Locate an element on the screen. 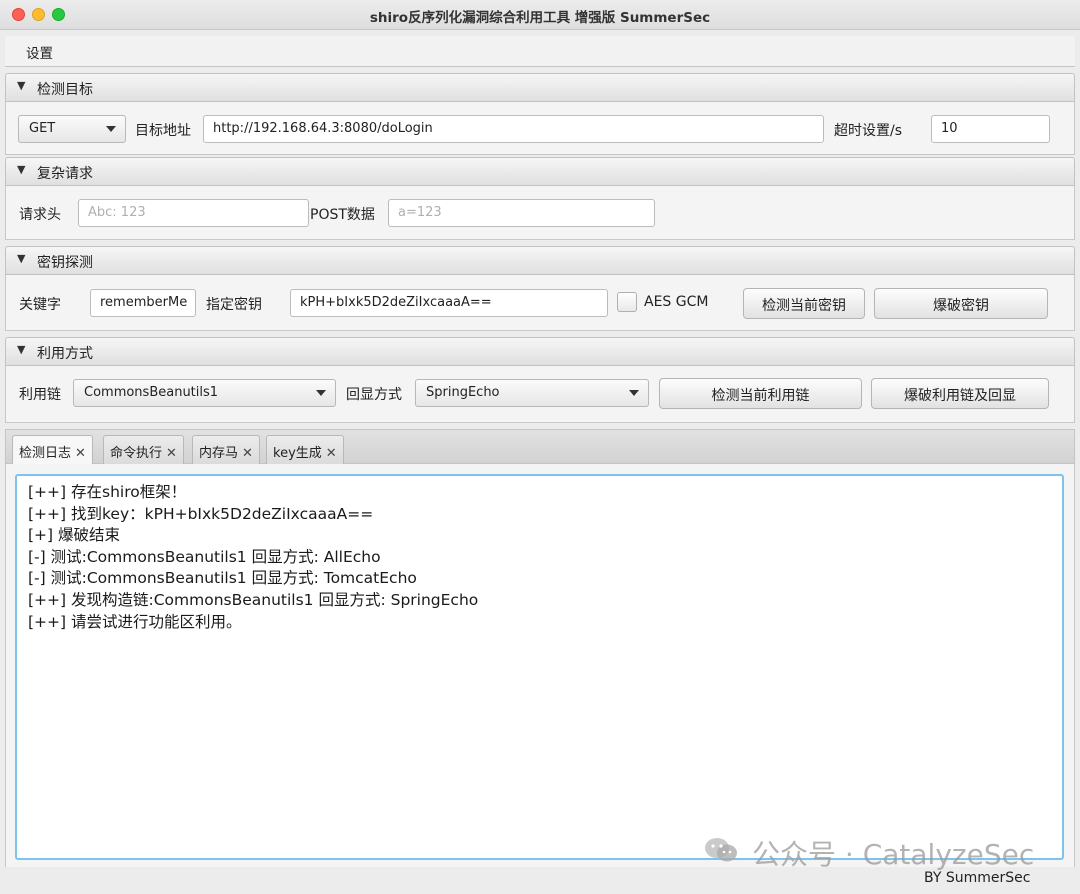 The height and width of the screenshot is (894, 1080). pane-header-complex-request: ▼ 复杂请求 is located at coordinates (540, 171).